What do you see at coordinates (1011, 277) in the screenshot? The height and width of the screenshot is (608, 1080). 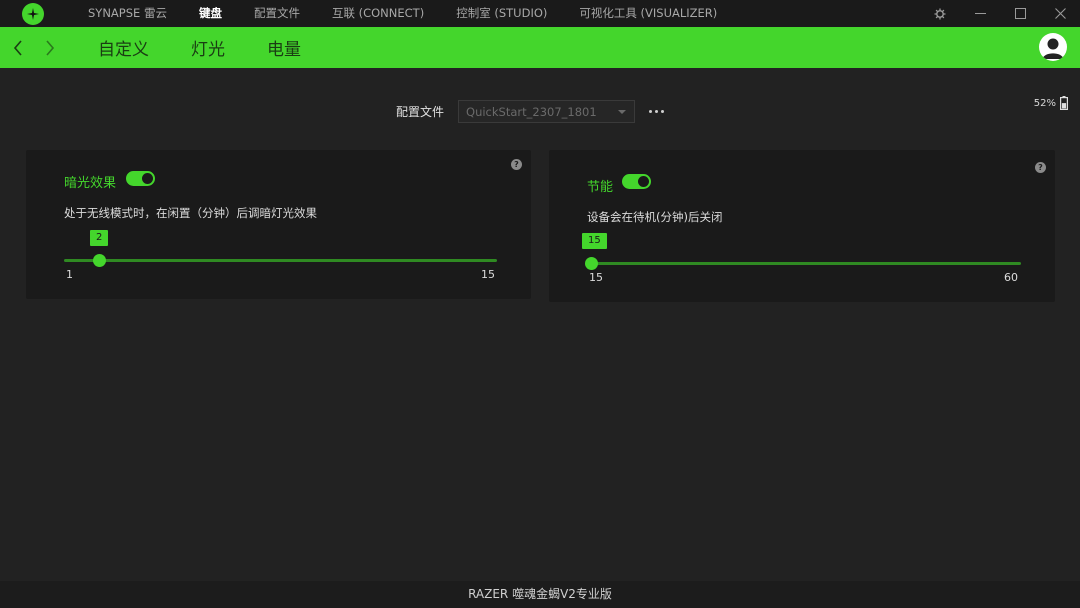 I see `power-slider-max: 60` at bounding box center [1011, 277].